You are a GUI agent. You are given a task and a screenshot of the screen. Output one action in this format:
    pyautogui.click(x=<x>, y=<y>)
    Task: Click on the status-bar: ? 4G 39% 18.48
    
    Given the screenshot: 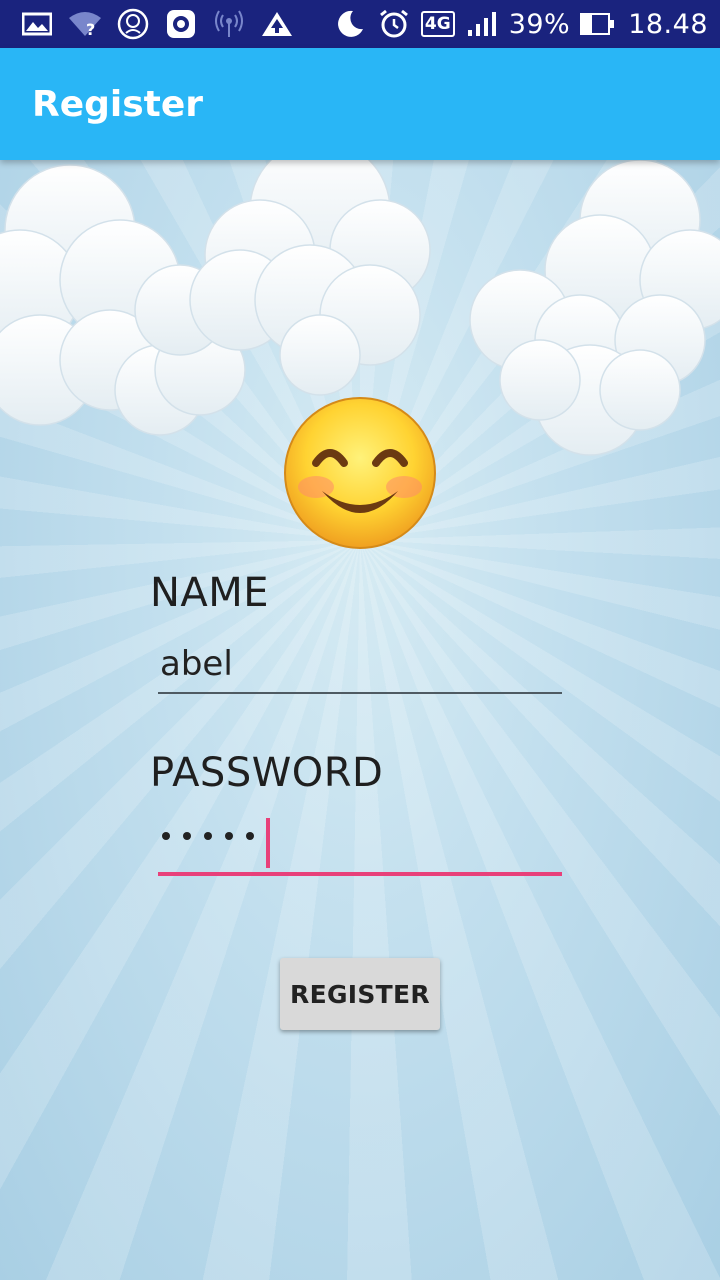 What is the action you would take?
    pyautogui.click(x=360, y=24)
    